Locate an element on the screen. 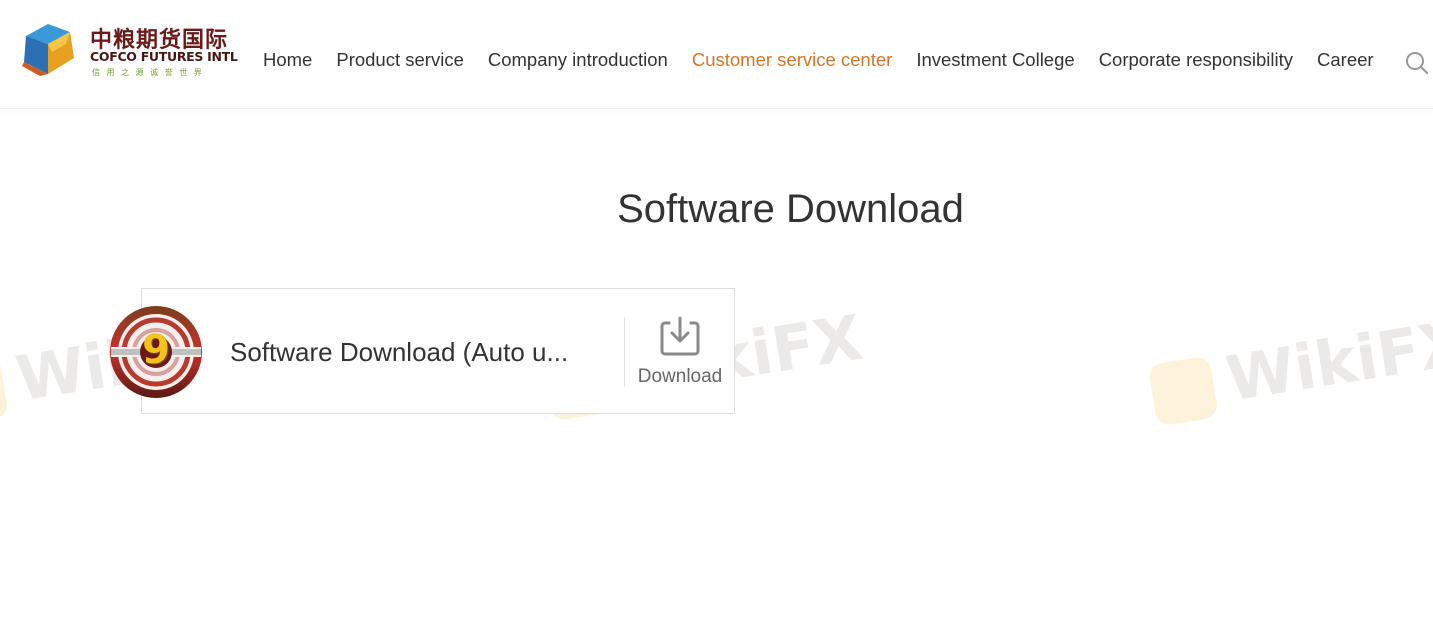  download-label: Download is located at coordinates (680, 376).